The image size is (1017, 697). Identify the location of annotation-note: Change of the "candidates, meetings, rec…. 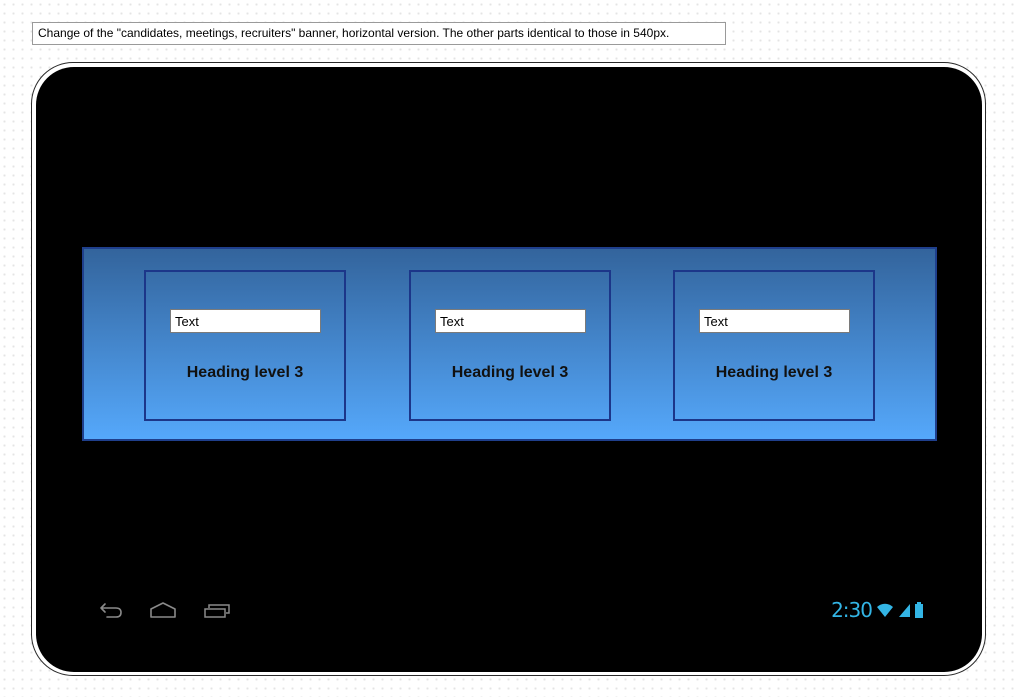
(379, 33).